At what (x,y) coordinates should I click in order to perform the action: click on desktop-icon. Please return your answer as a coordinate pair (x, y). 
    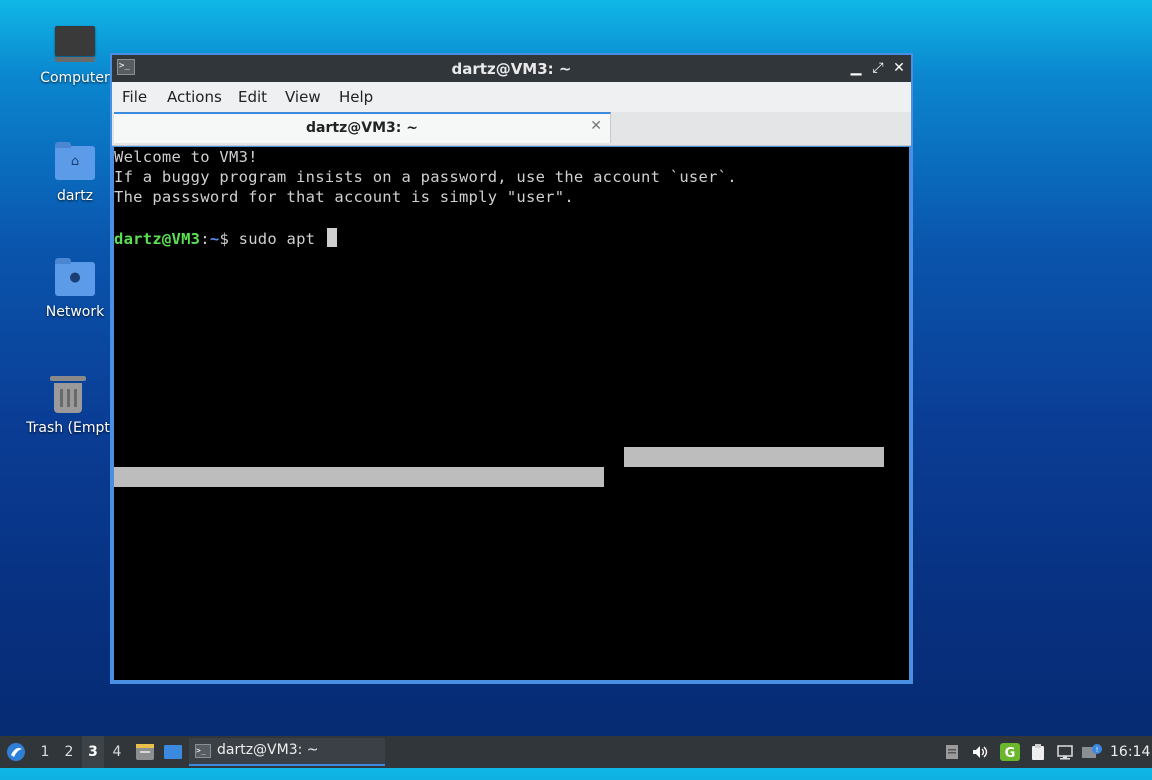
    Looking at the image, I should click on (173, 752).